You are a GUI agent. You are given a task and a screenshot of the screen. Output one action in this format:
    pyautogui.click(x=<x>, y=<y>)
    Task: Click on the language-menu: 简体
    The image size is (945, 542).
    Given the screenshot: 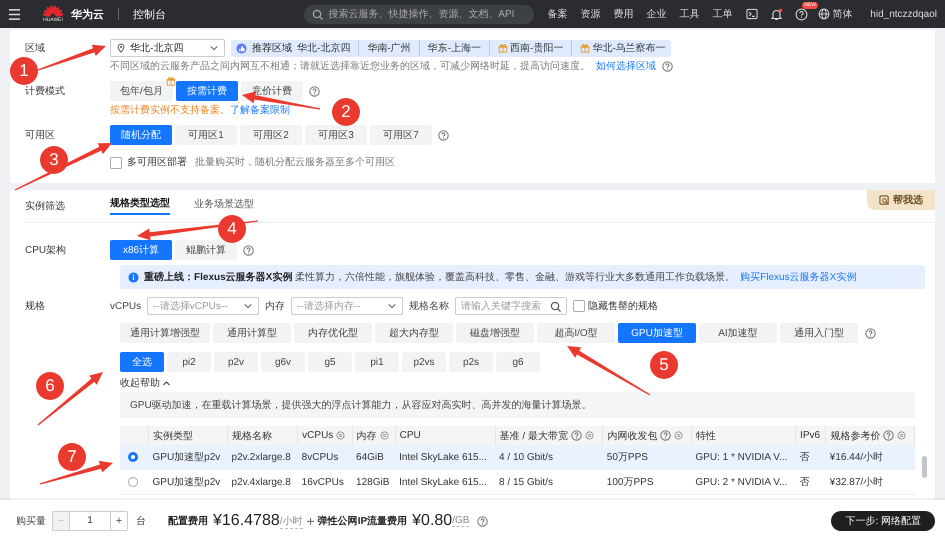 What is the action you would take?
    pyautogui.click(x=842, y=14)
    